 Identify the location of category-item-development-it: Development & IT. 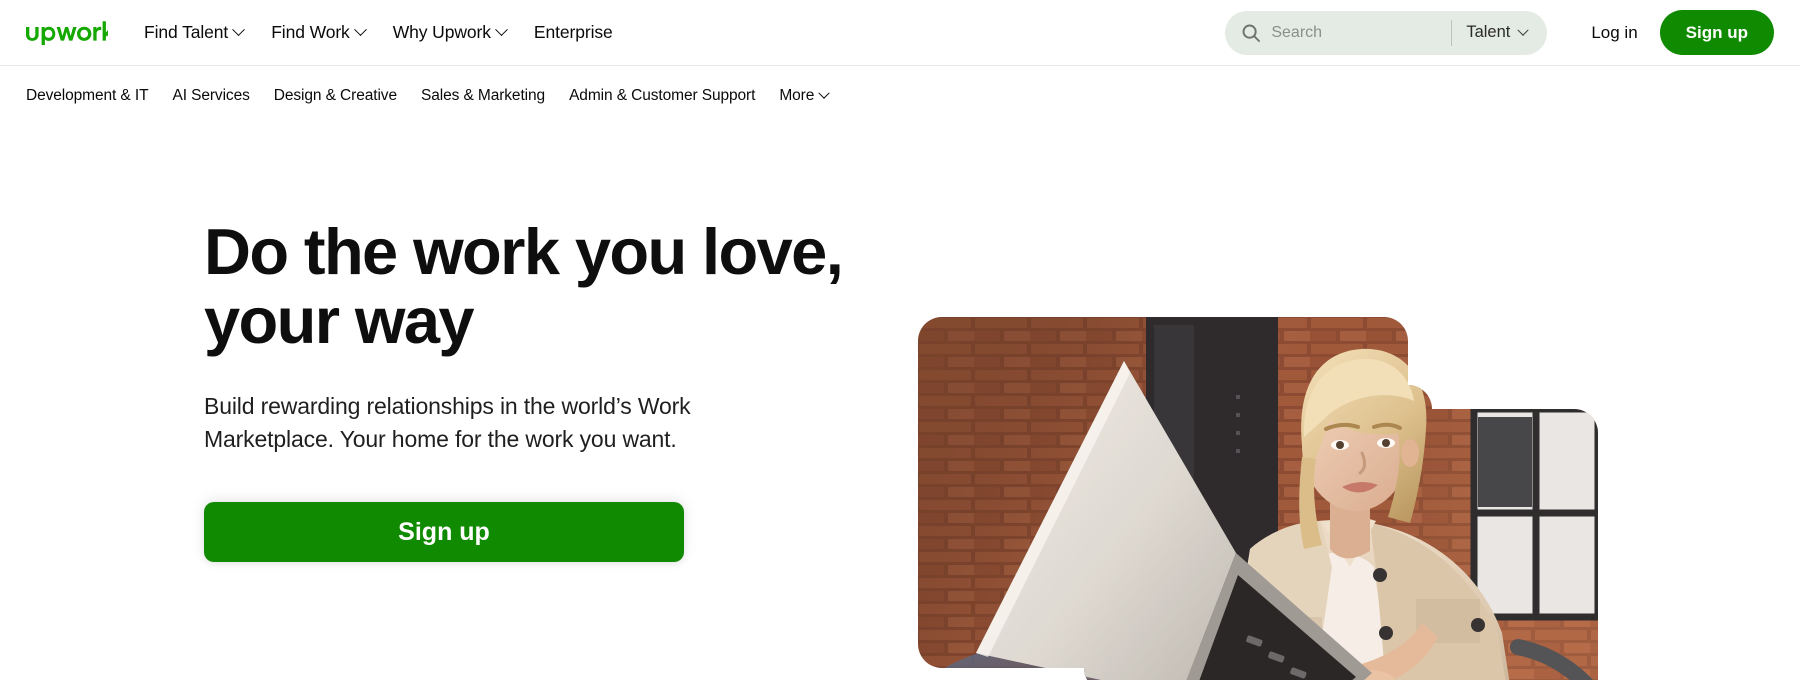
(93, 96).